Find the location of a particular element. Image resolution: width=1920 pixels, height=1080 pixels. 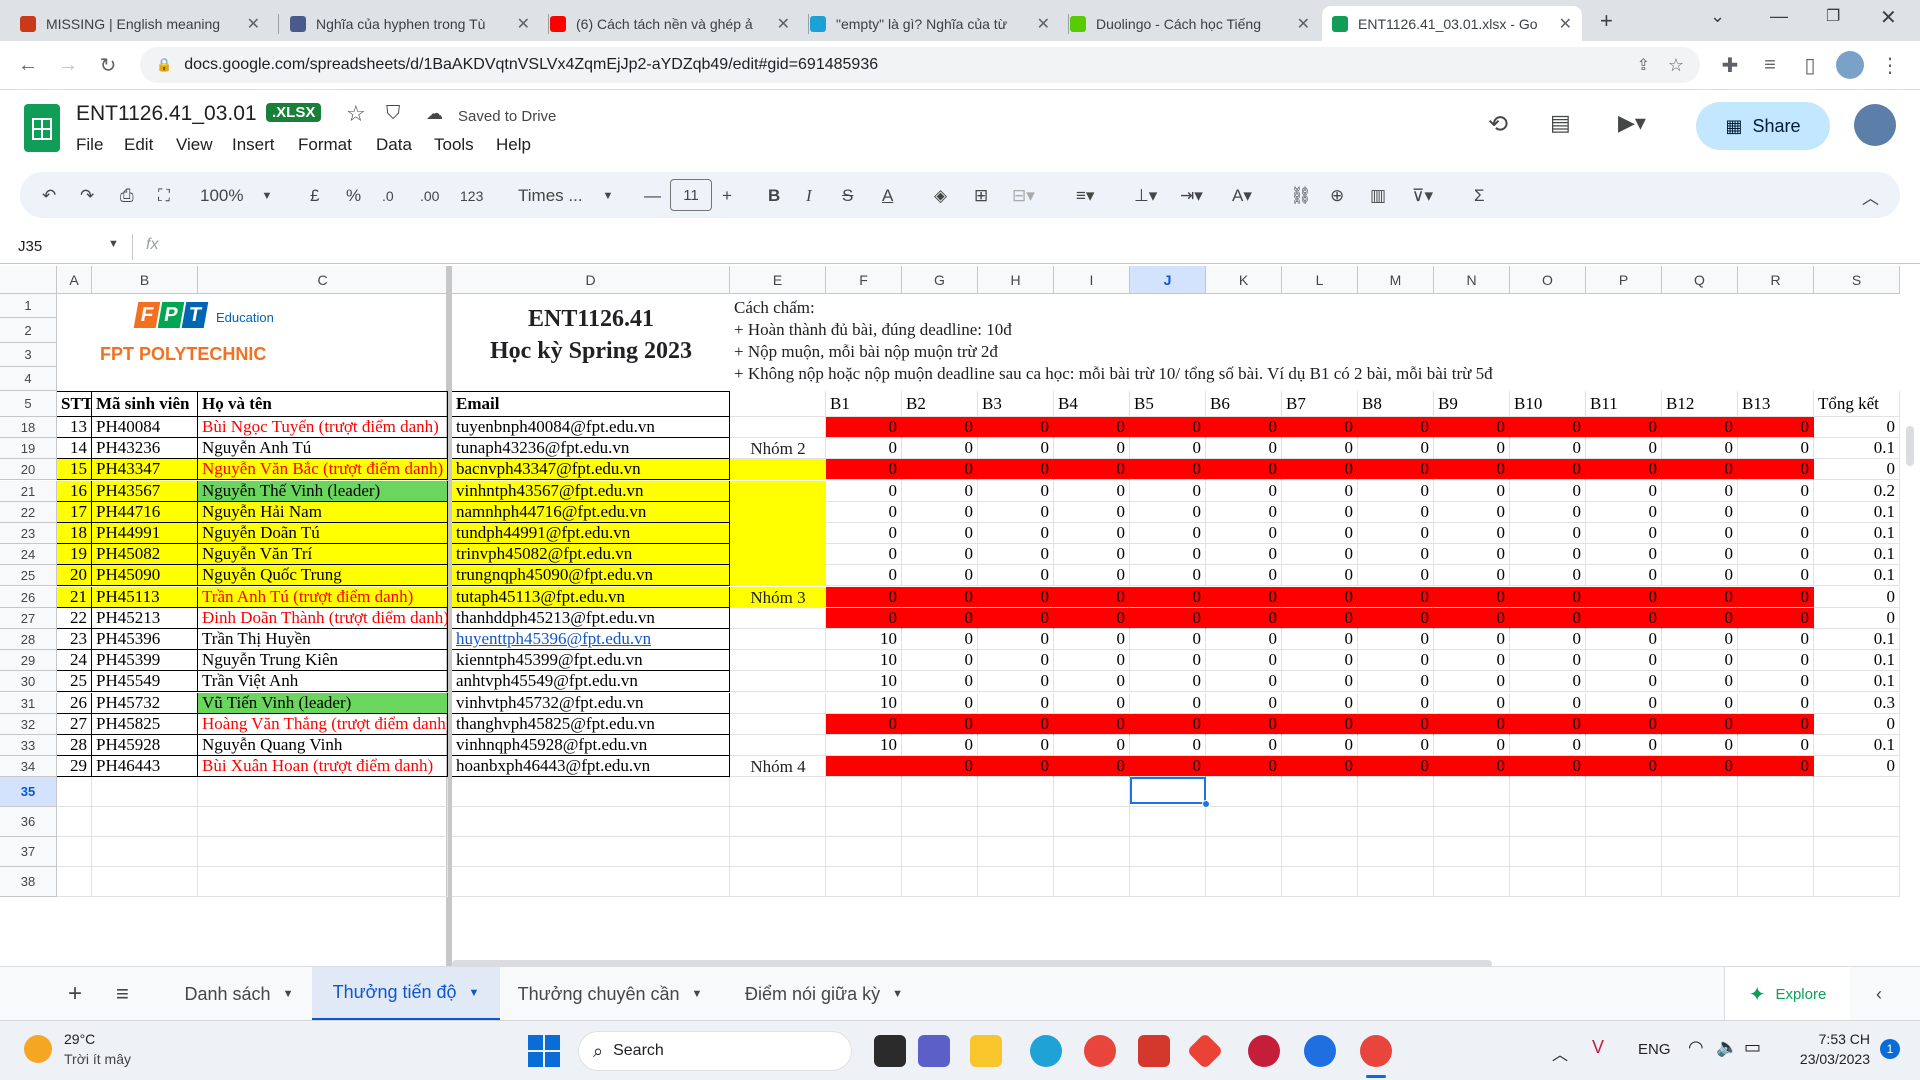

email-cell: vinhnqph45928@fpt.edu.vn is located at coordinates (591, 745).